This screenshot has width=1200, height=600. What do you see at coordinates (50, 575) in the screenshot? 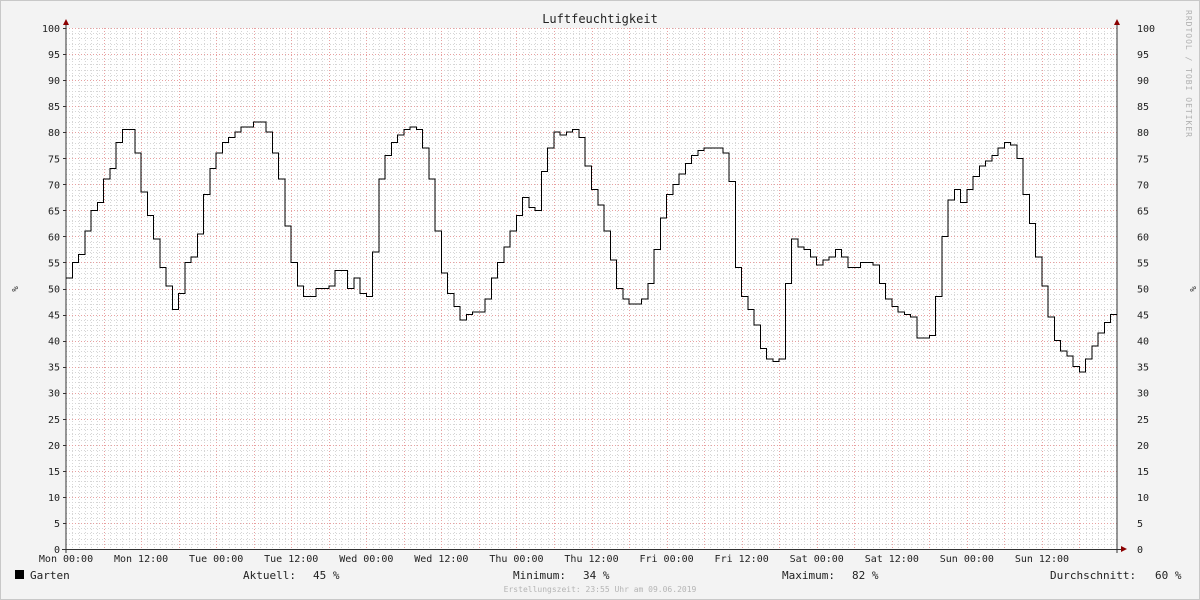
I see `legend-label: Garten` at bounding box center [50, 575].